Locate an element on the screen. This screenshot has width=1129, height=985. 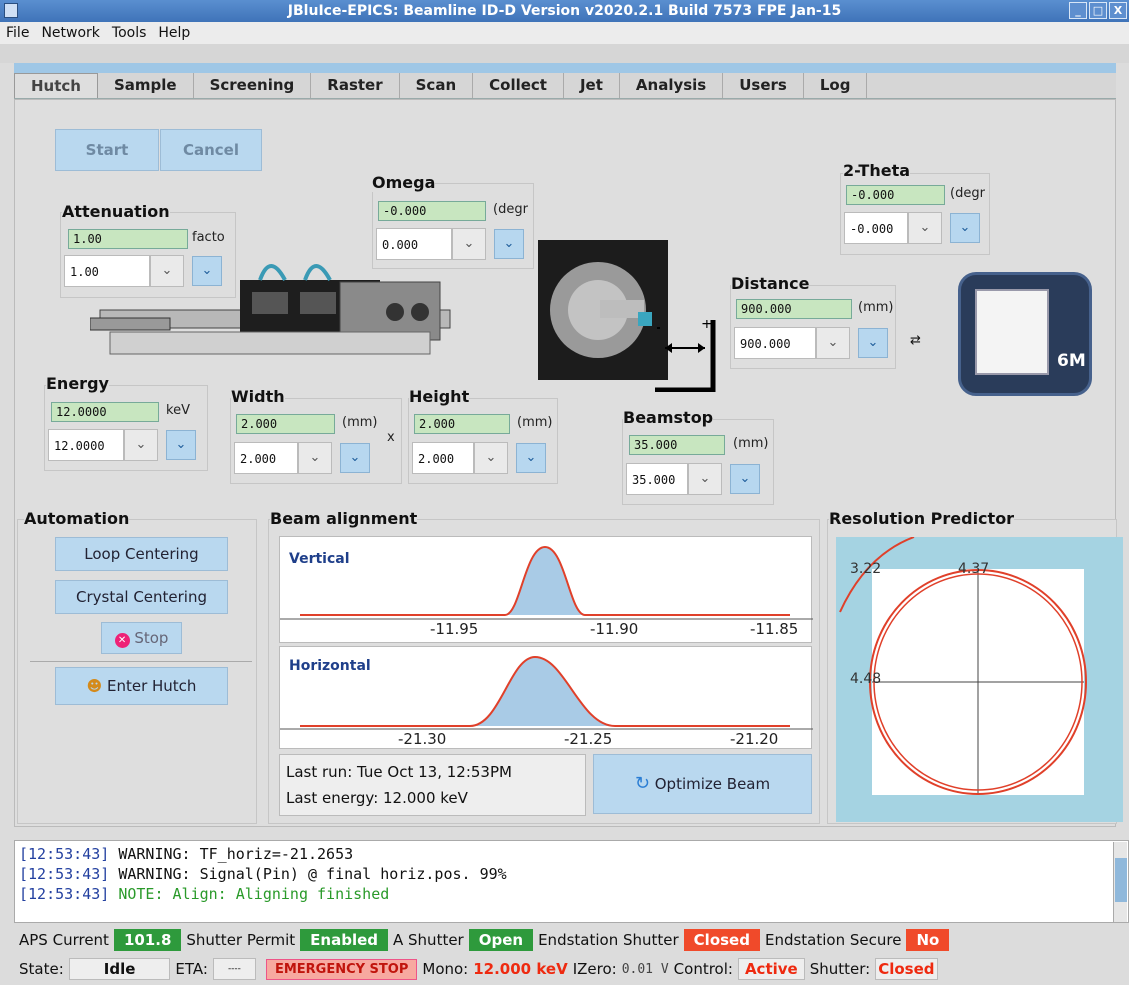
menu-tools: Tools is located at coordinates (129, 33).